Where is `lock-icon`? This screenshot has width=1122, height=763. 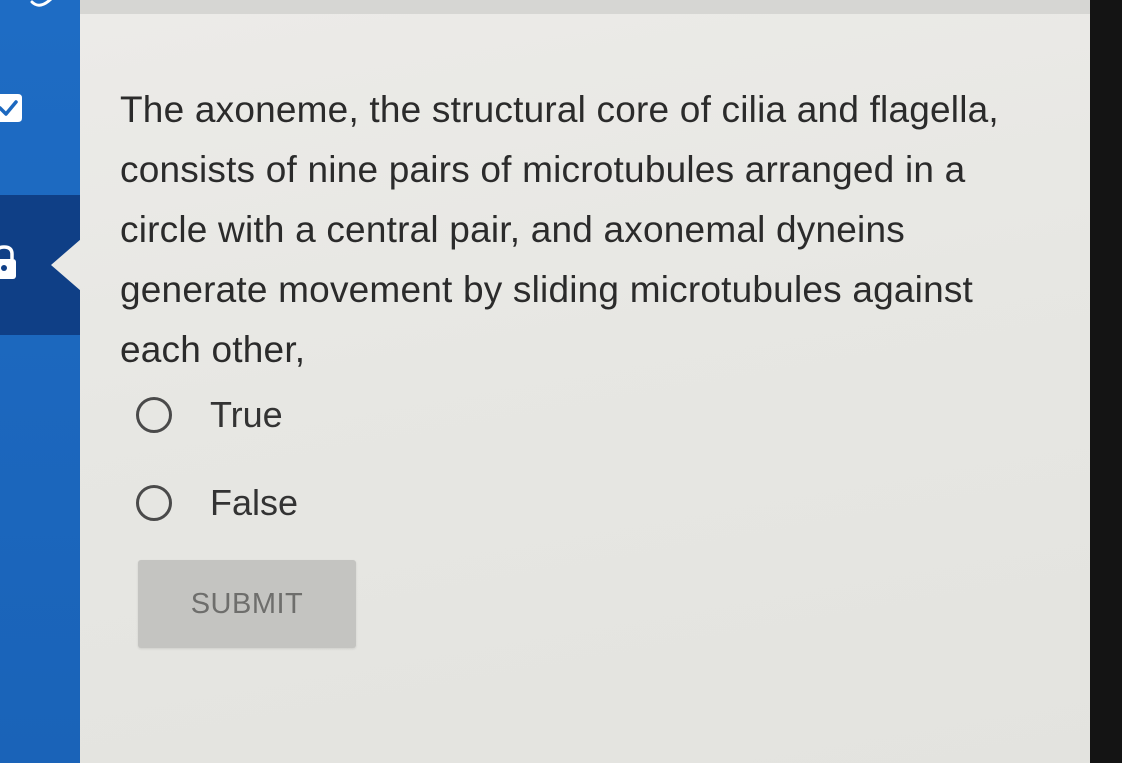
lock-icon is located at coordinates (8, 262).